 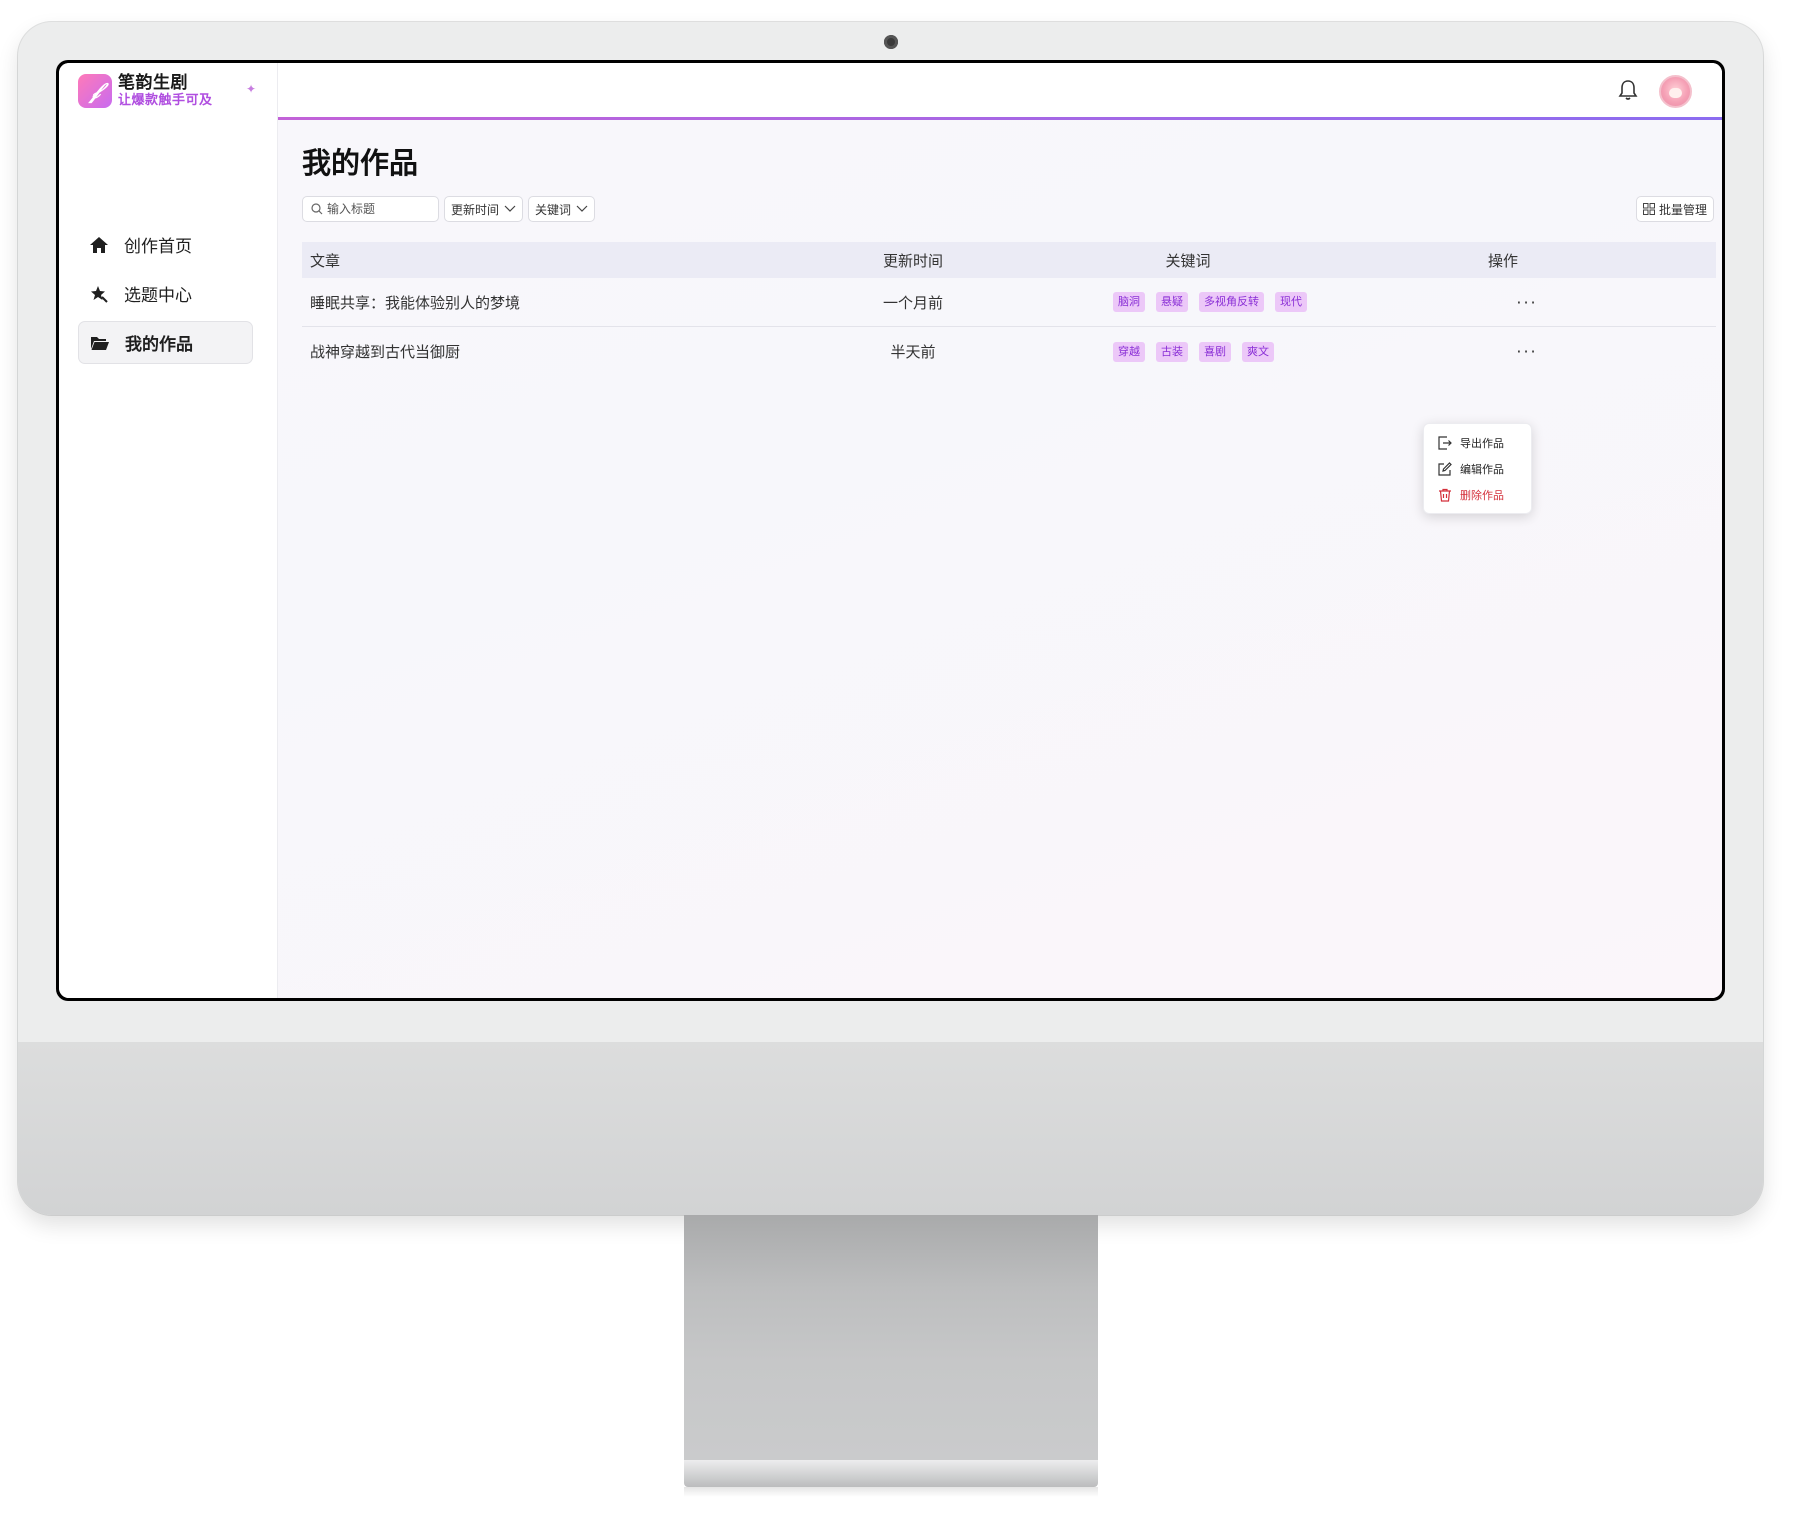 What do you see at coordinates (1129, 351) in the screenshot?
I see `keyword-tag: 穿越` at bounding box center [1129, 351].